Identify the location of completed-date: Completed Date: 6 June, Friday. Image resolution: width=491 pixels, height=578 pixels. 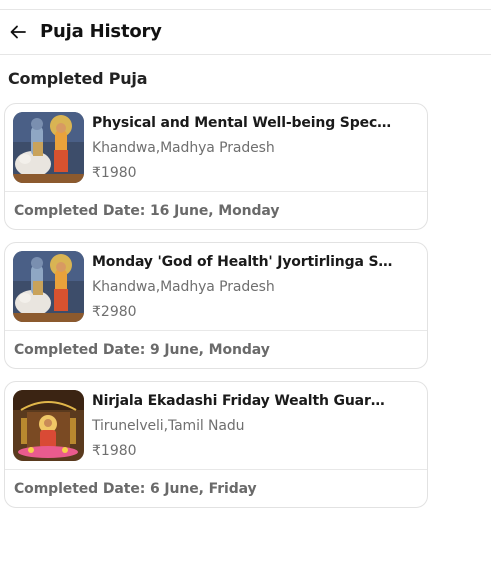
(135, 489).